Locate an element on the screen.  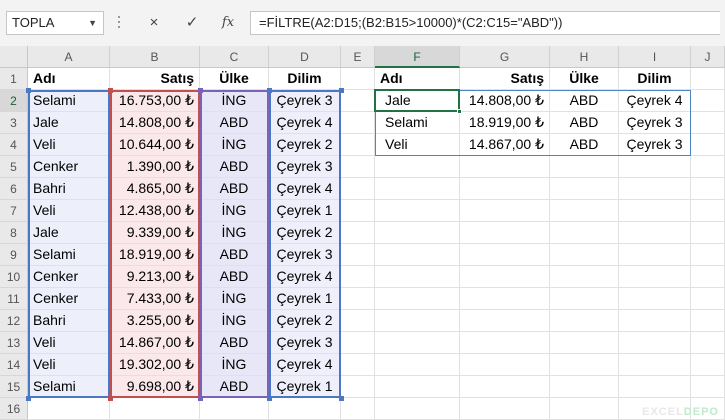
row-header-11: 11 is located at coordinates (14, 299).